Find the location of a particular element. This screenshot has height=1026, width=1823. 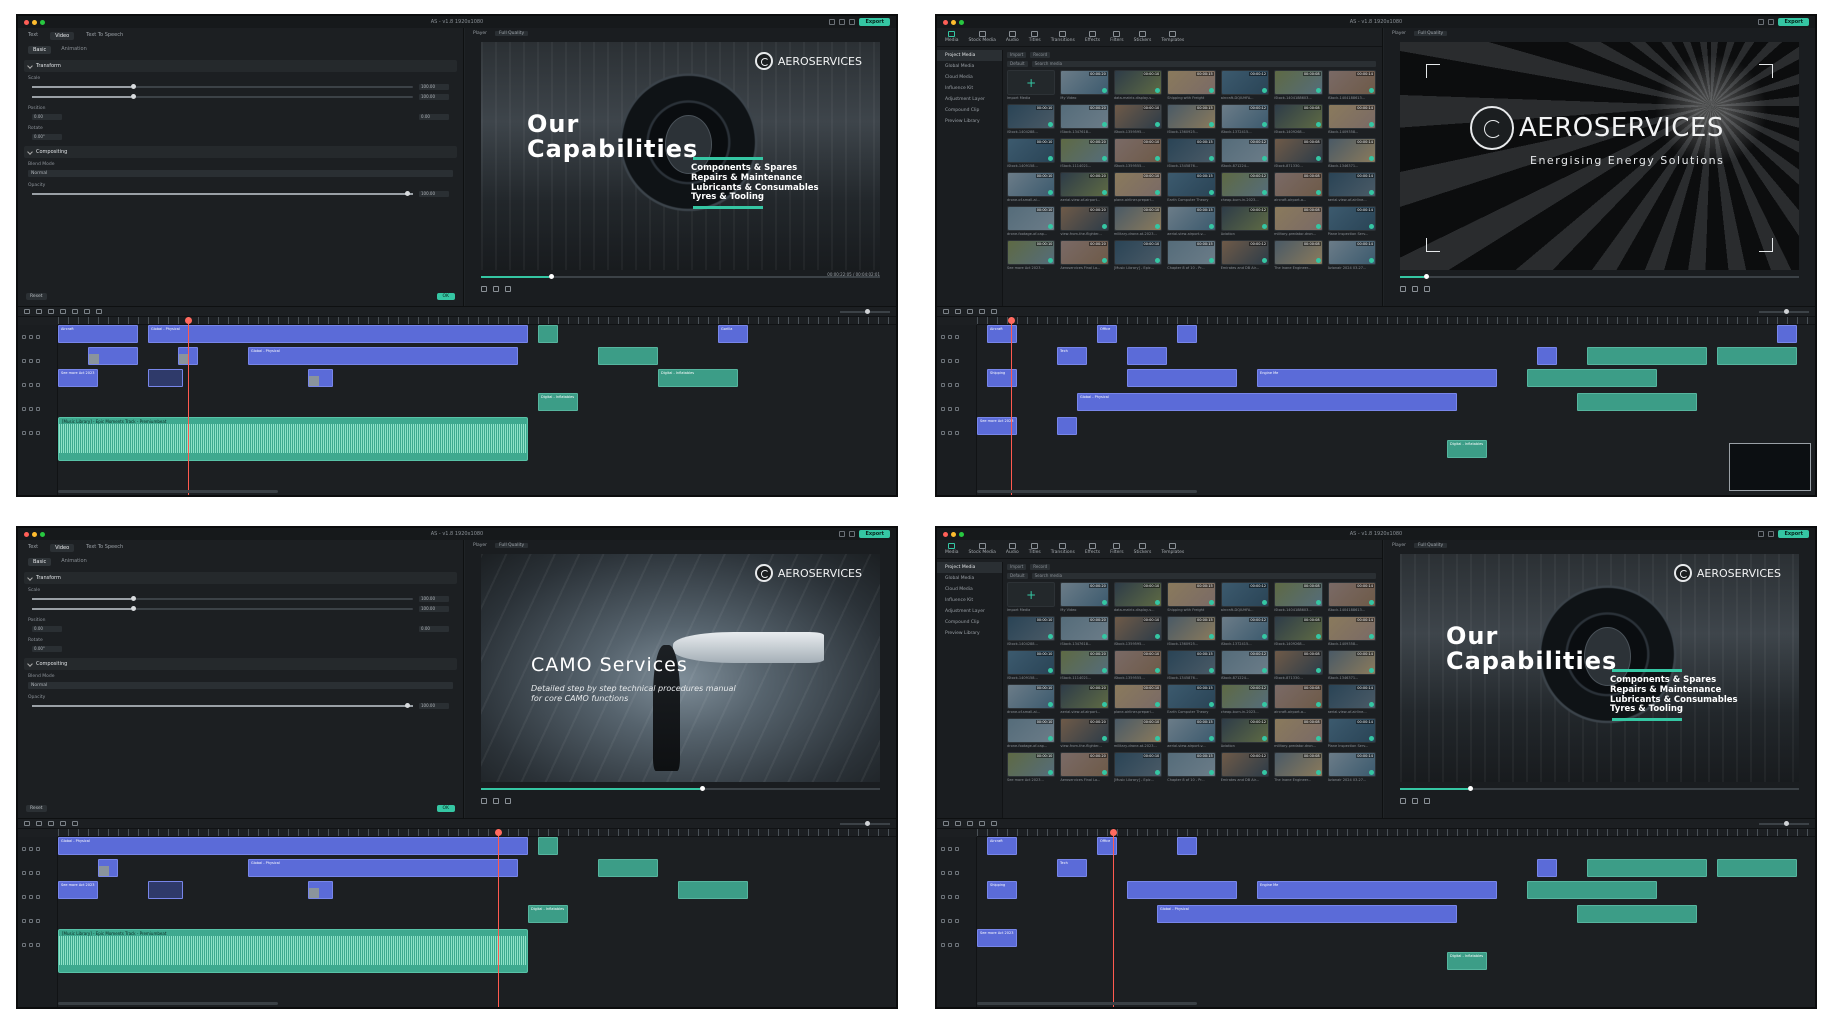

playhead is located at coordinates (188, 406).